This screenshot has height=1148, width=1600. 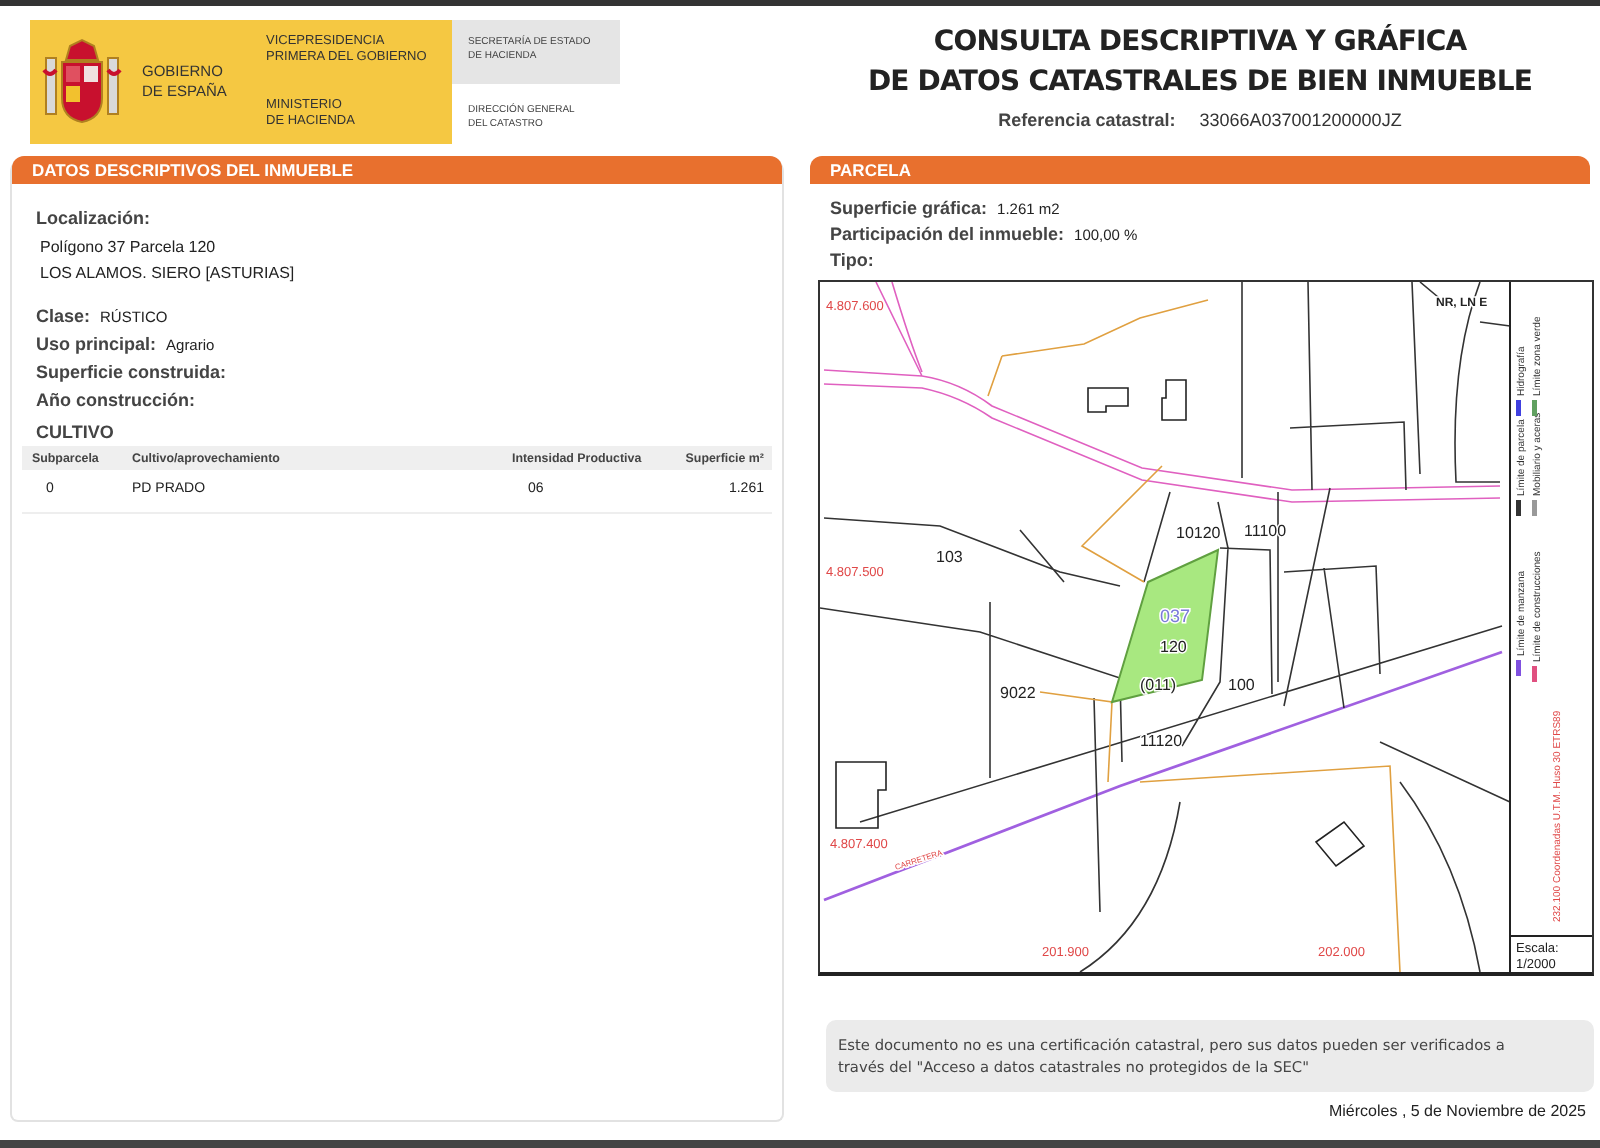 What do you see at coordinates (116, 400) in the screenshot?
I see `field-label: Año construcción:` at bounding box center [116, 400].